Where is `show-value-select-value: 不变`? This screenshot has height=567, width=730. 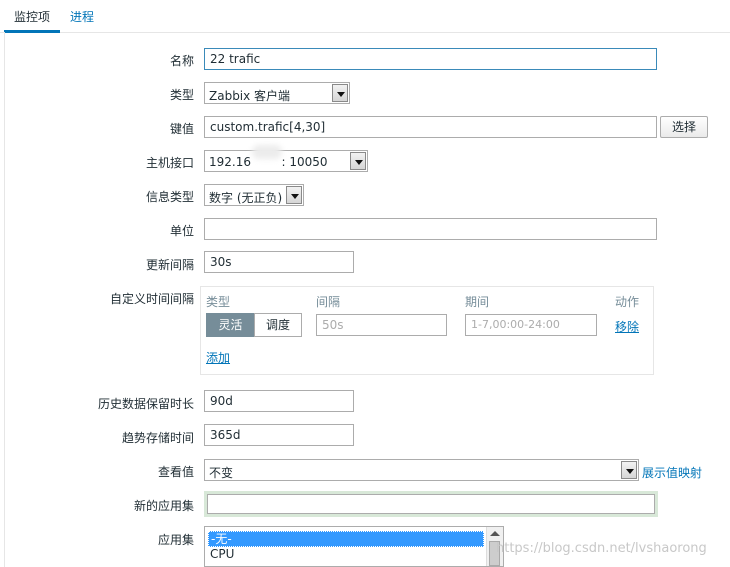 show-value-select-value: 不变 is located at coordinates (221, 473).